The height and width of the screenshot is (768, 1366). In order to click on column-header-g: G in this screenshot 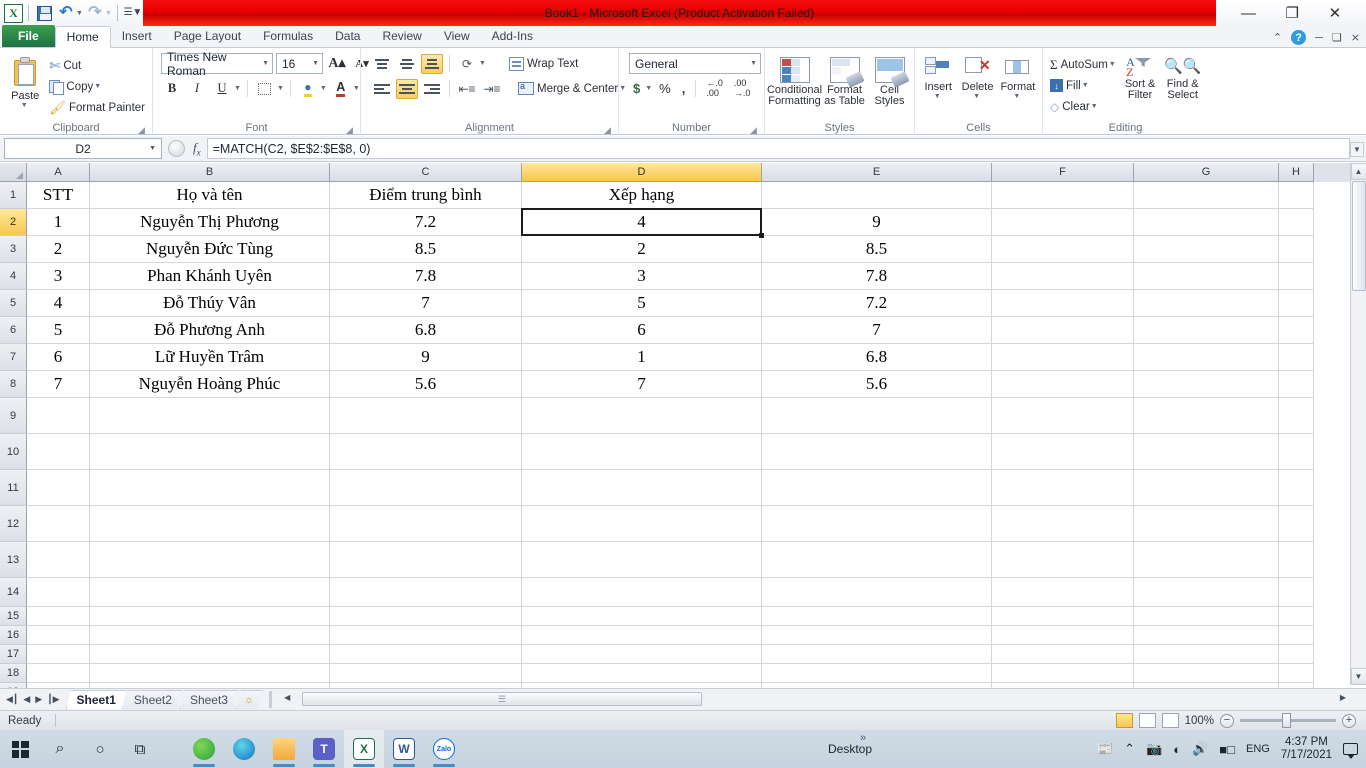, I will do `click(1206, 172)`.